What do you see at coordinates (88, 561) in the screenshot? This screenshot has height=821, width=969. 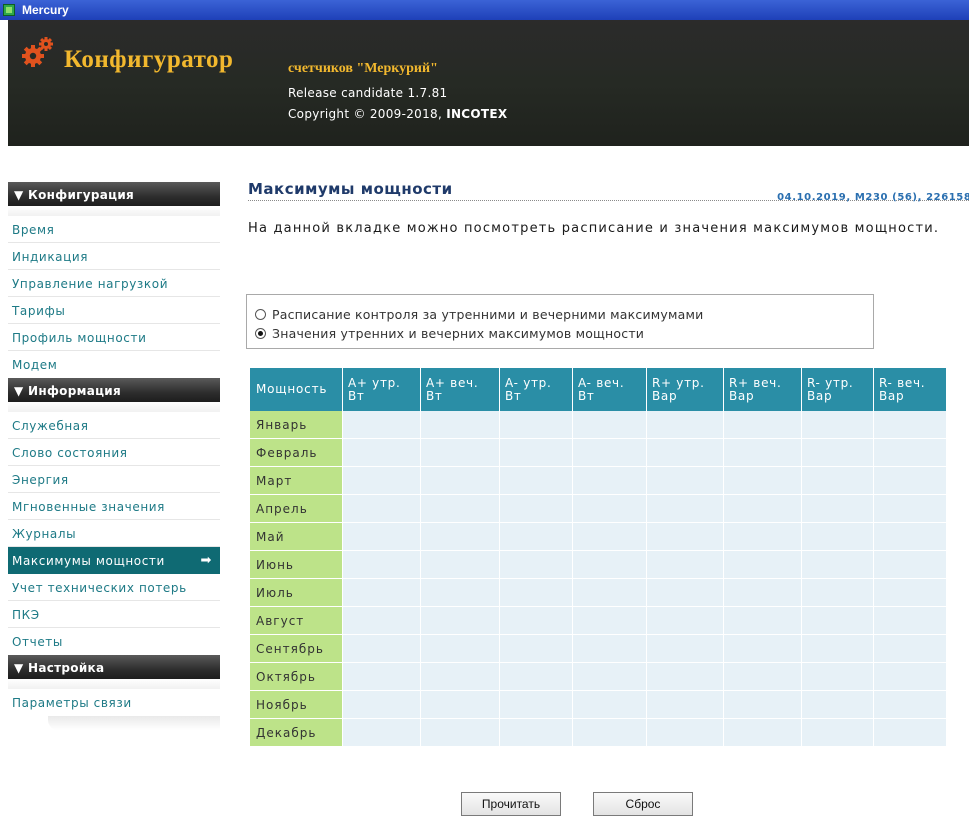 I see `sidebar-item-label: Максимумы мощности` at bounding box center [88, 561].